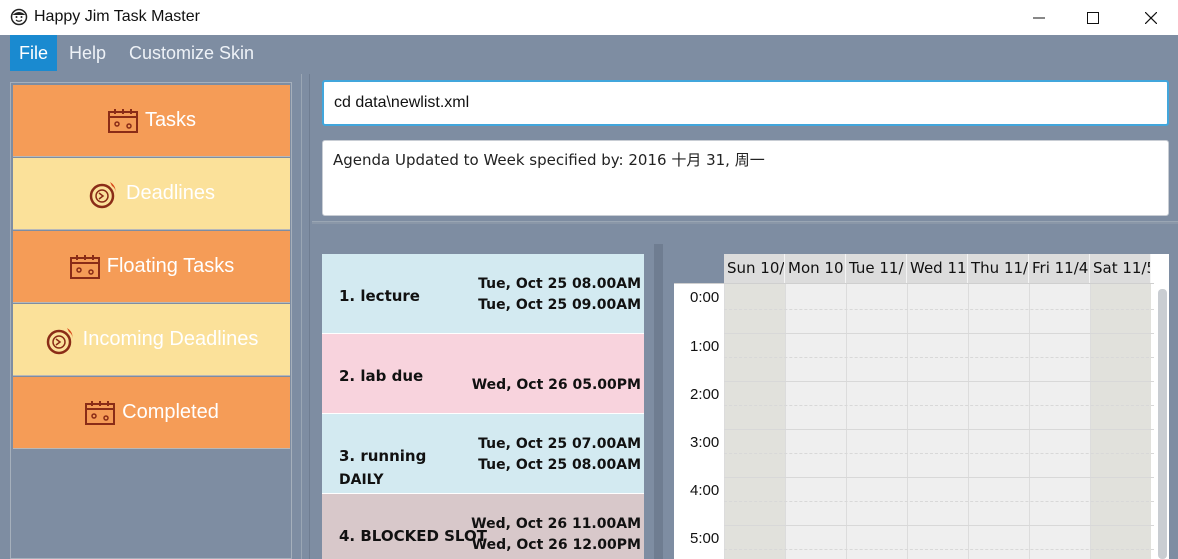  Describe the element at coordinates (754, 268) in the screenshot. I see `day-header-sun: Sun 10/` at that location.